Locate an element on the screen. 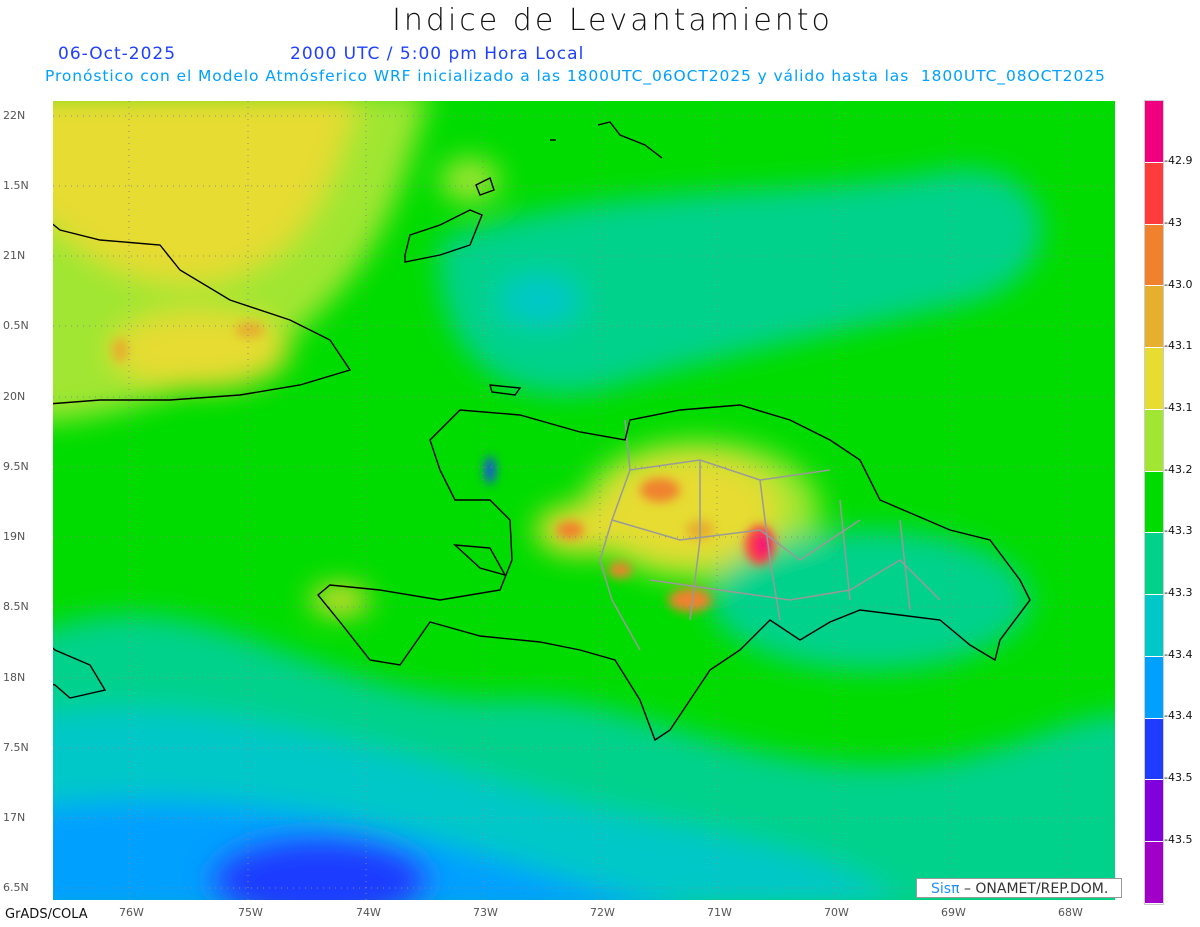 The width and height of the screenshot is (1200, 927). colorbar-label: -43.0 is located at coordinates (1178, 284).